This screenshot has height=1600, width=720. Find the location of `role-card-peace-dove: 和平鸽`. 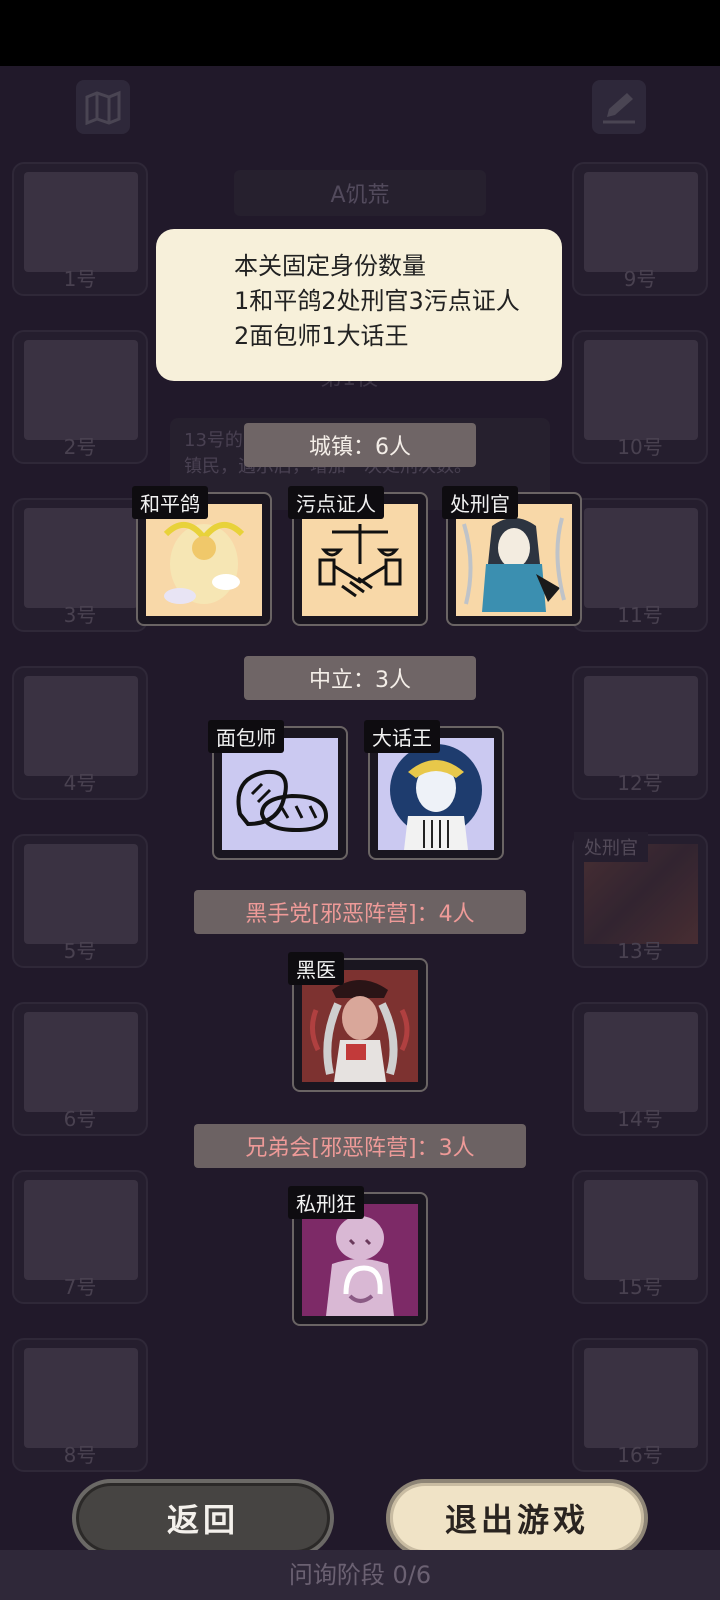

role-card-peace-dove: 和平鸽 is located at coordinates (202, 556).